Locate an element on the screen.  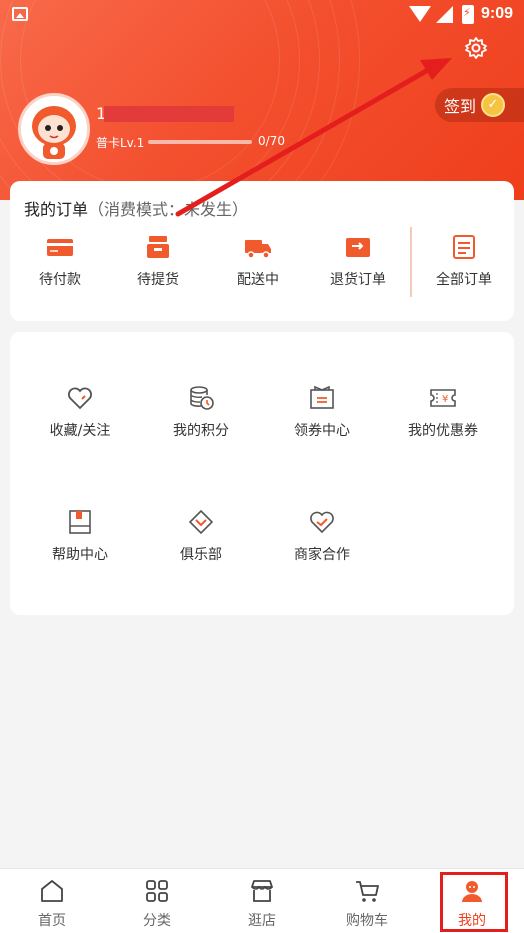
order-item-label: 全部订单 is located at coordinates (464, 280).